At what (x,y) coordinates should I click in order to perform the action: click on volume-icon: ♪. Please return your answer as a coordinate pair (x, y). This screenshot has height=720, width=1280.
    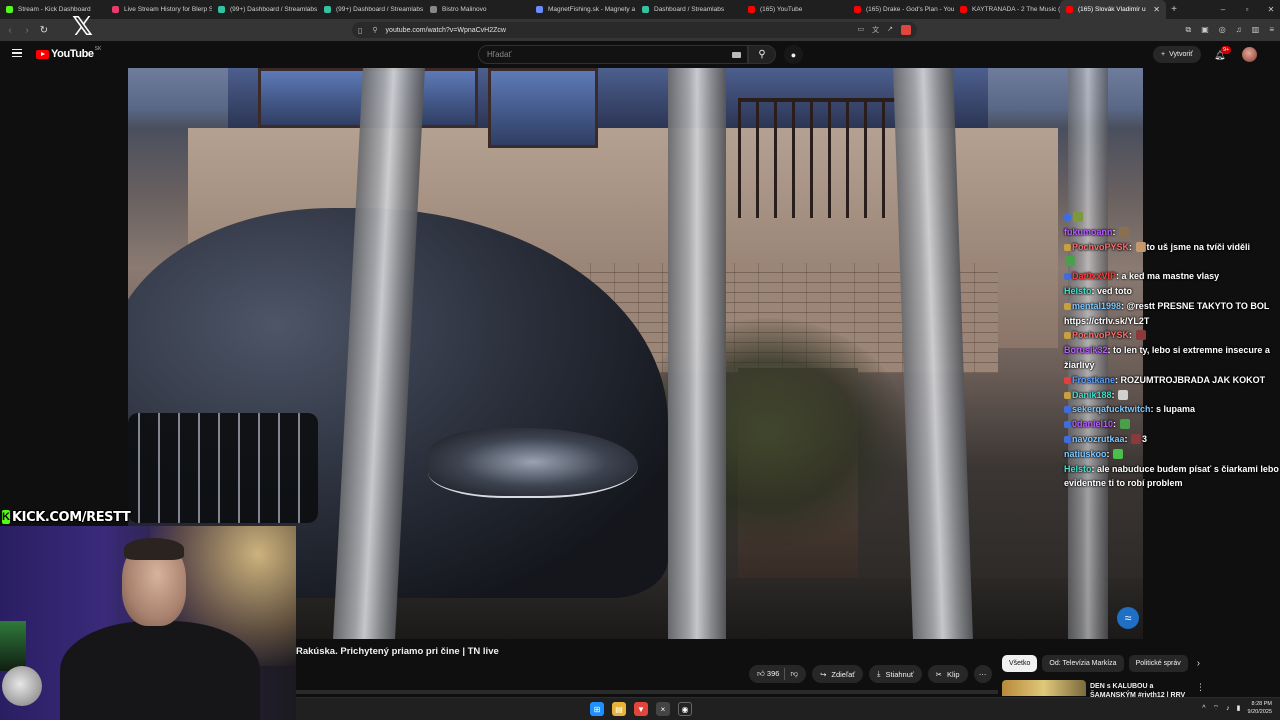
    Looking at the image, I should click on (1228, 708).